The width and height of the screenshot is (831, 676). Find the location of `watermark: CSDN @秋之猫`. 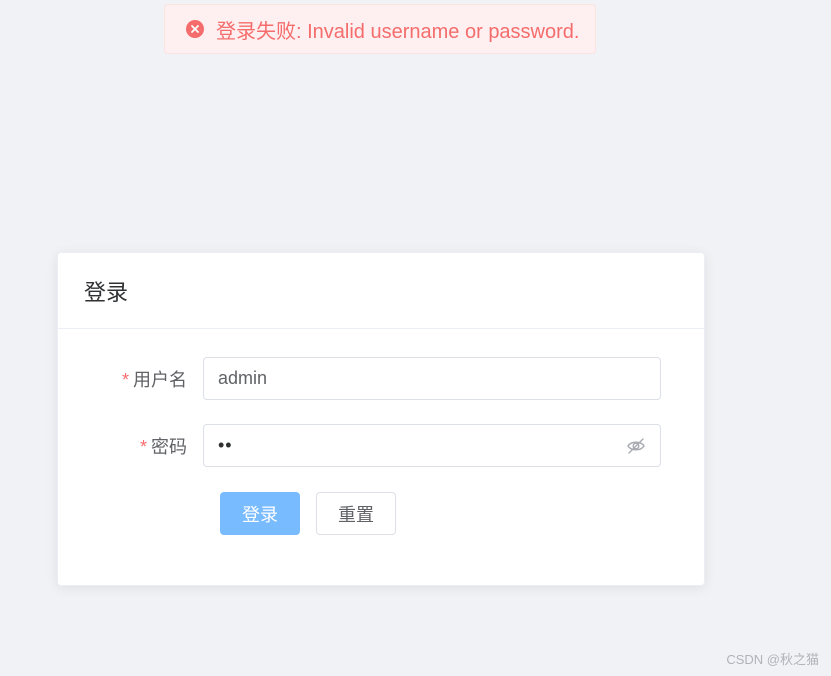

watermark: CSDN @秋之猫 is located at coordinates (772, 659).